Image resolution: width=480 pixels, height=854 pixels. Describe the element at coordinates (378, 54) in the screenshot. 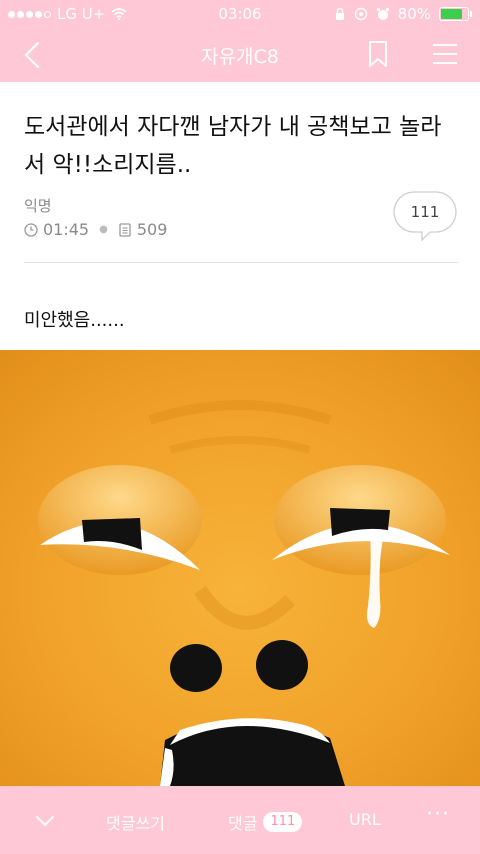

I see `bookmark-icon` at that location.